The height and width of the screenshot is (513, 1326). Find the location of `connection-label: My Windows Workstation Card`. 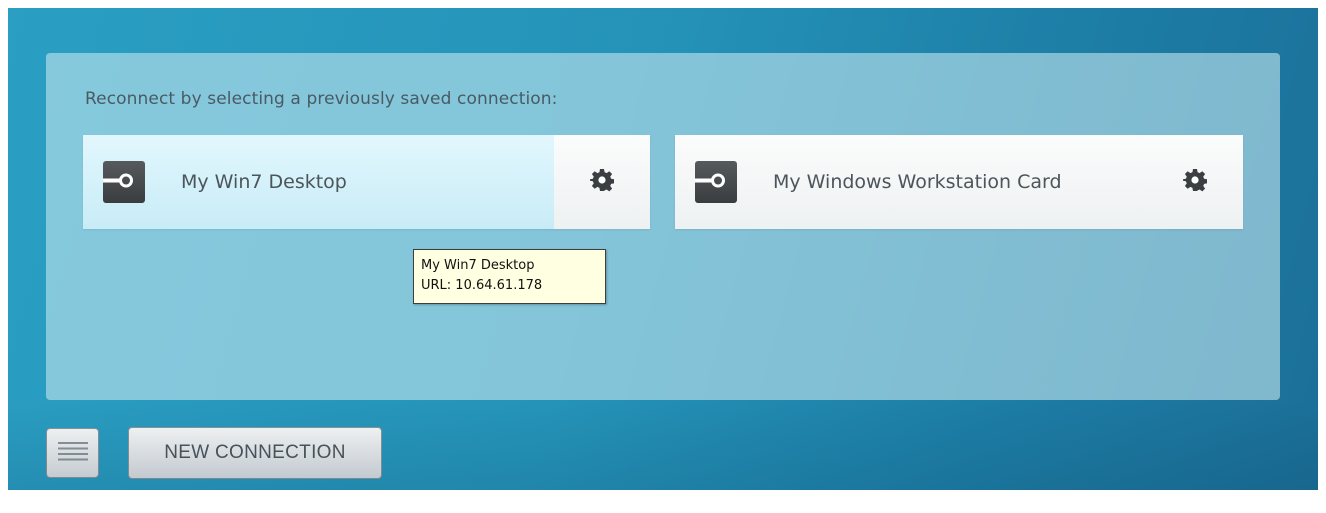

connection-label: My Windows Workstation Card is located at coordinates (917, 182).